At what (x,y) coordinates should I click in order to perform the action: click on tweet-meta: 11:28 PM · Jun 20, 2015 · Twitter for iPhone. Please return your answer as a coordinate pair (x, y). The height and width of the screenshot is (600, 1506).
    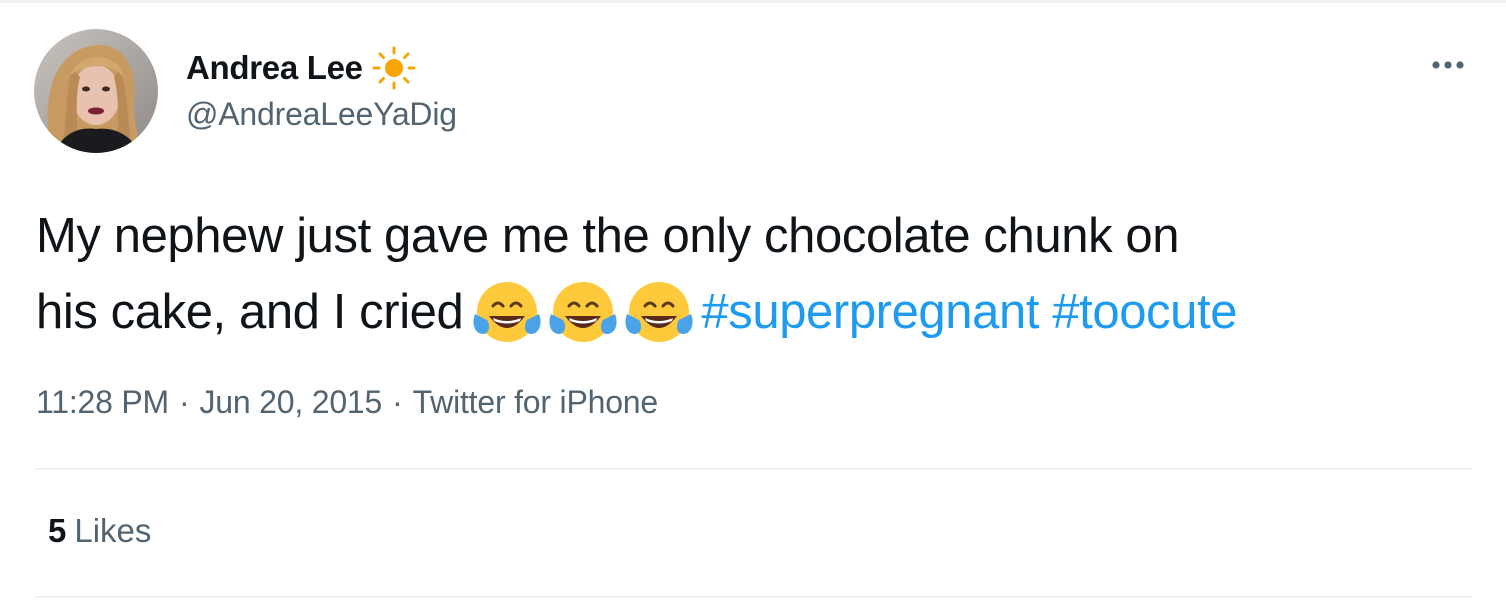
    Looking at the image, I should click on (347, 402).